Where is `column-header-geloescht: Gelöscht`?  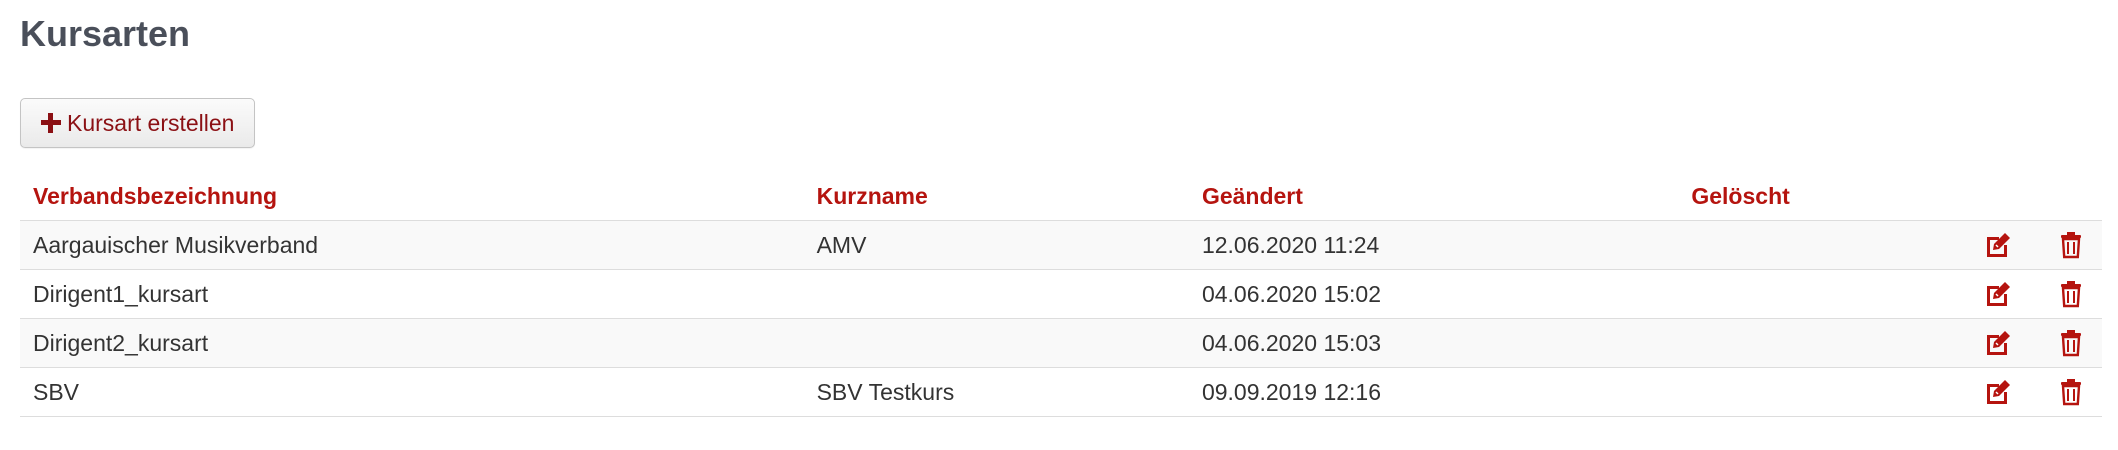
column-header-geloescht: Gelöscht is located at coordinates (1817, 196).